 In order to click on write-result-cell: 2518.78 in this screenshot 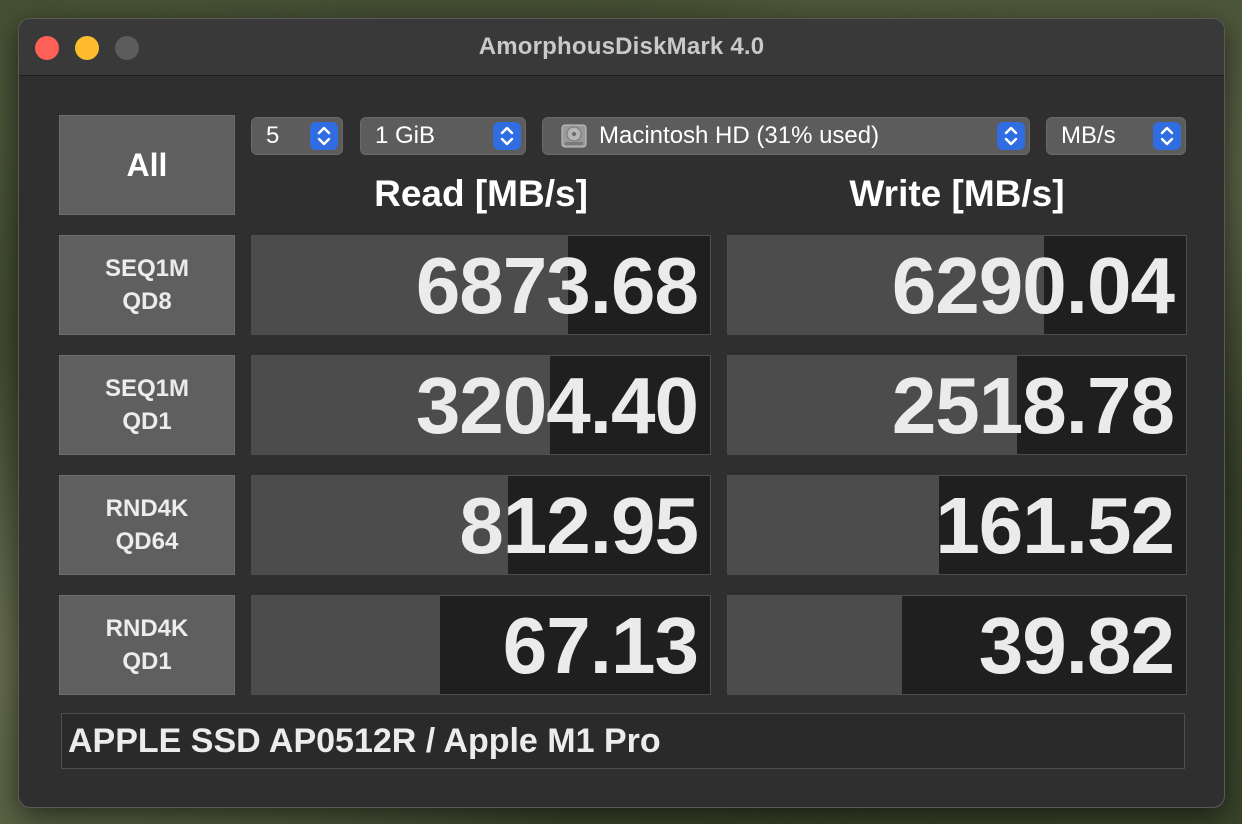, I will do `click(957, 405)`.